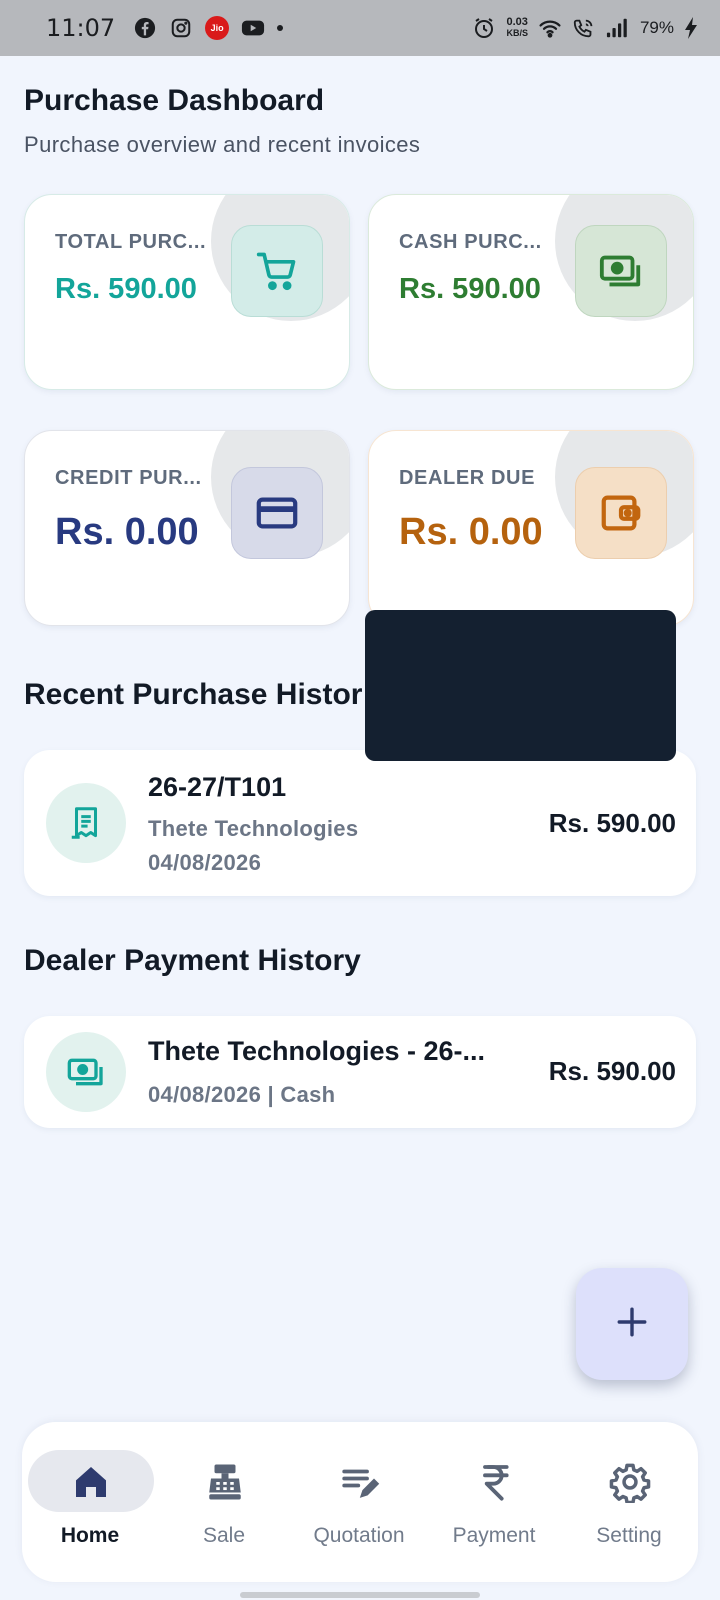  Describe the element at coordinates (280, 28) in the screenshot. I see `notification-dot` at that location.